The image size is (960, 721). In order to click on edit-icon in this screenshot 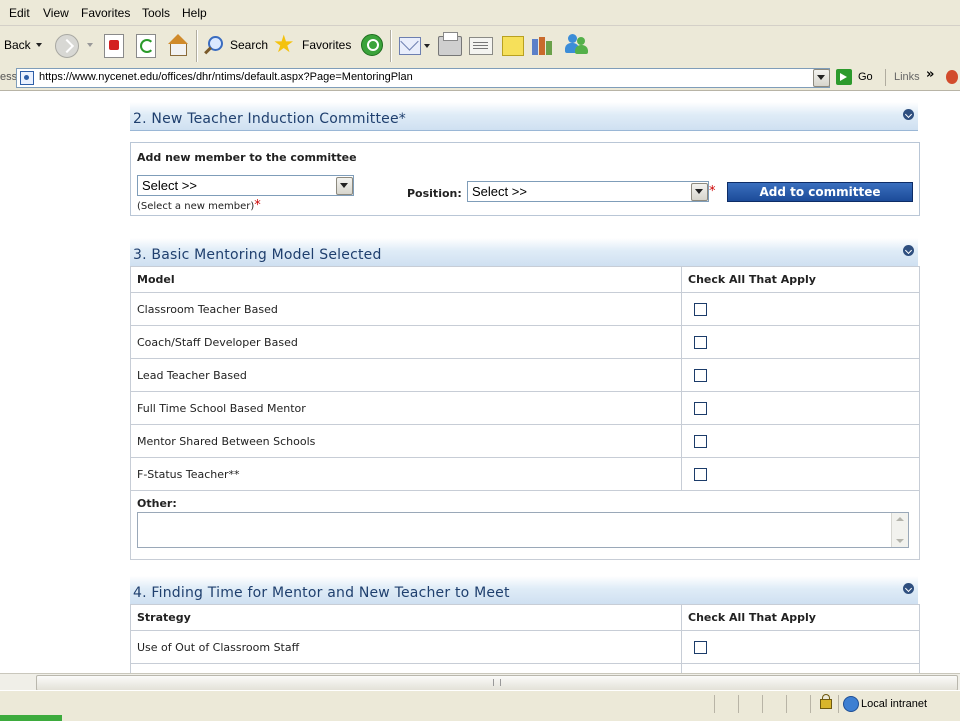, I will do `click(481, 46)`.